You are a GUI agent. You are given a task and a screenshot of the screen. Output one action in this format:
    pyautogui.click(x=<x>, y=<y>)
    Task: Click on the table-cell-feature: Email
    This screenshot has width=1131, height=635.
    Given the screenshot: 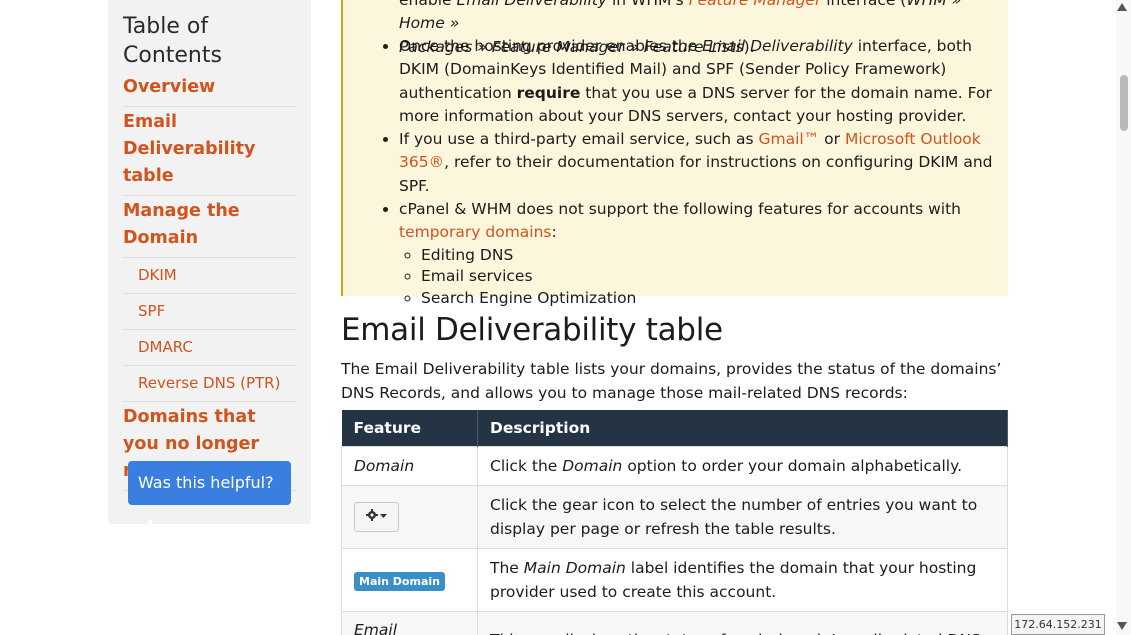 What is the action you would take?
    pyautogui.click(x=409, y=622)
    